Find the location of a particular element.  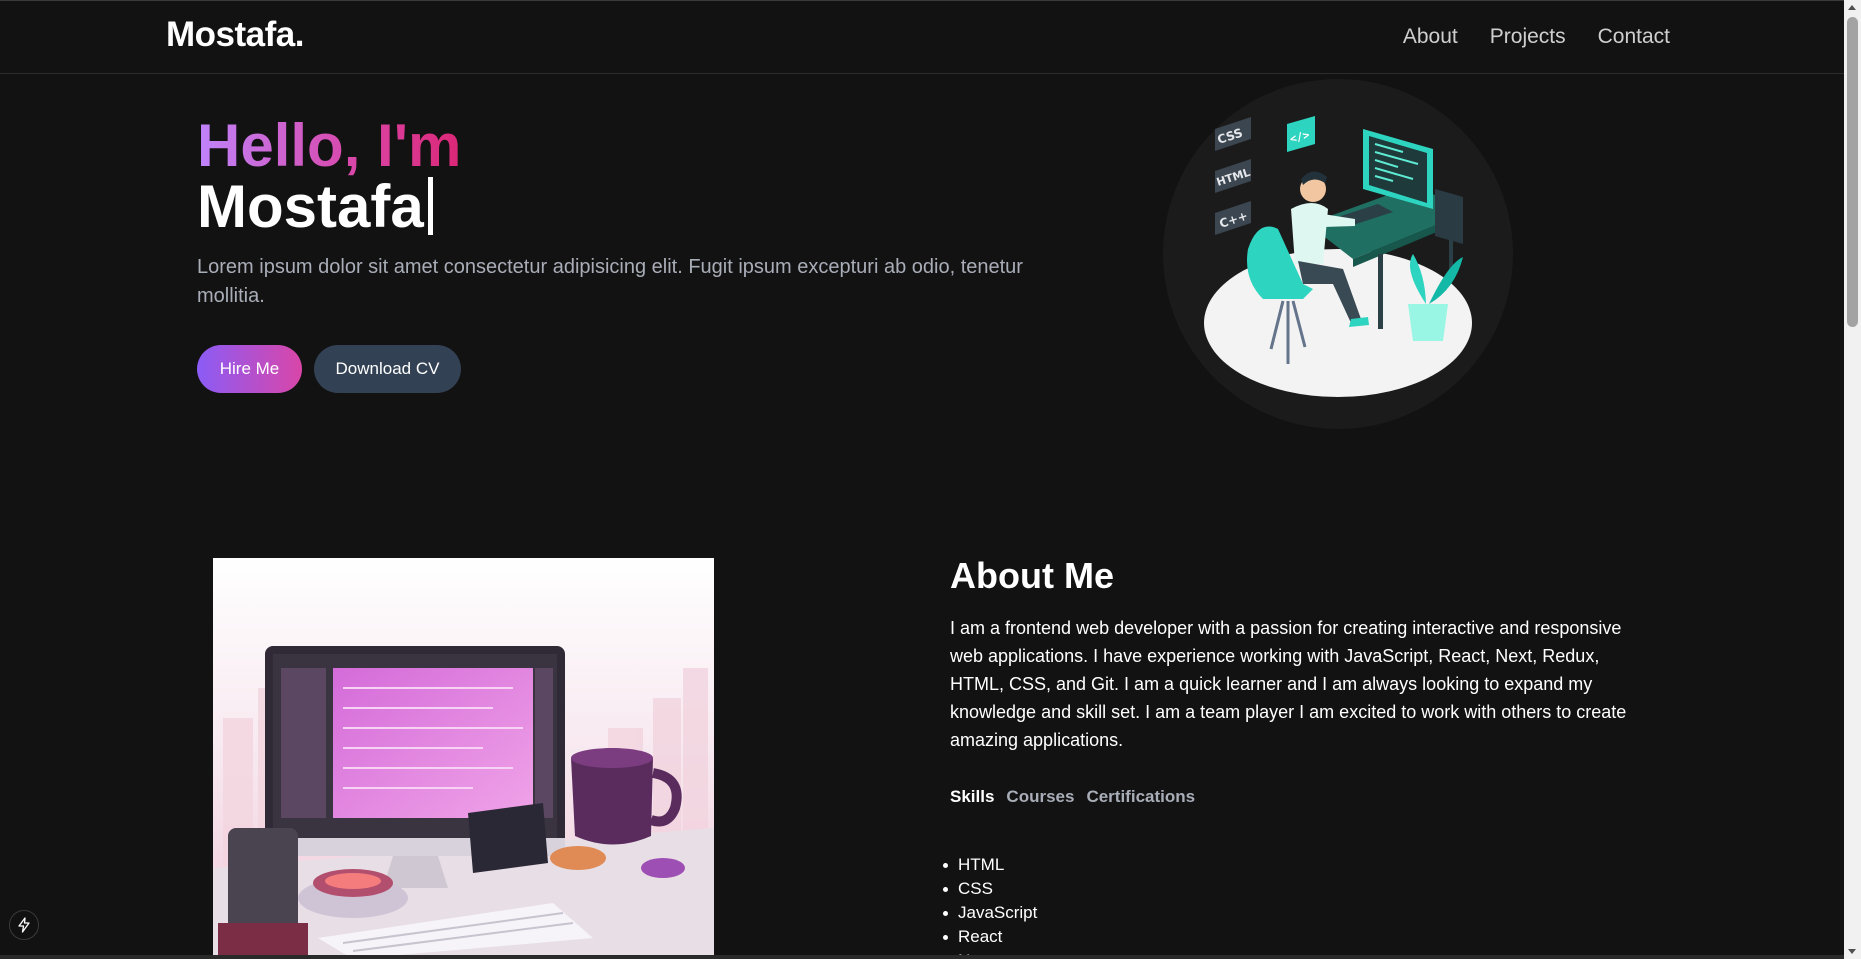

list-item: React is located at coordinates (989, 937).